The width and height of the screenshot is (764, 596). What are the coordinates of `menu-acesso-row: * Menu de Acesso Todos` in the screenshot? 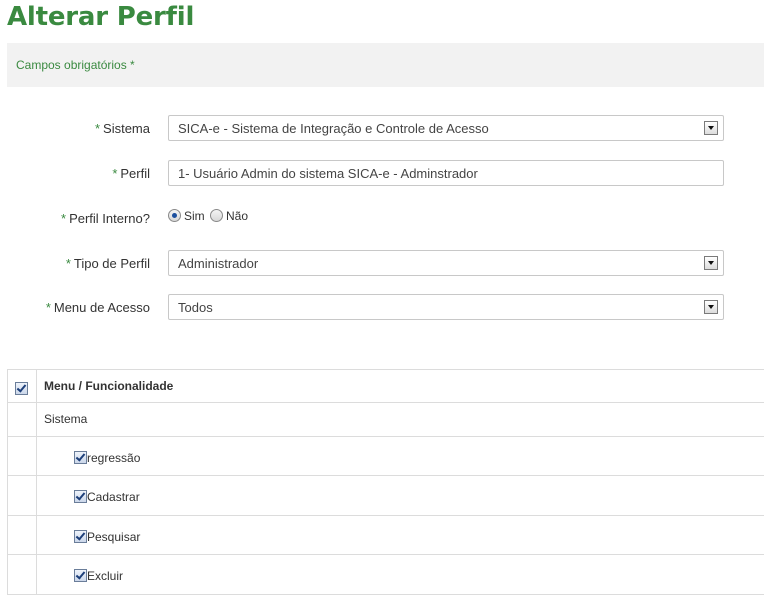 It's located at (382, 308).